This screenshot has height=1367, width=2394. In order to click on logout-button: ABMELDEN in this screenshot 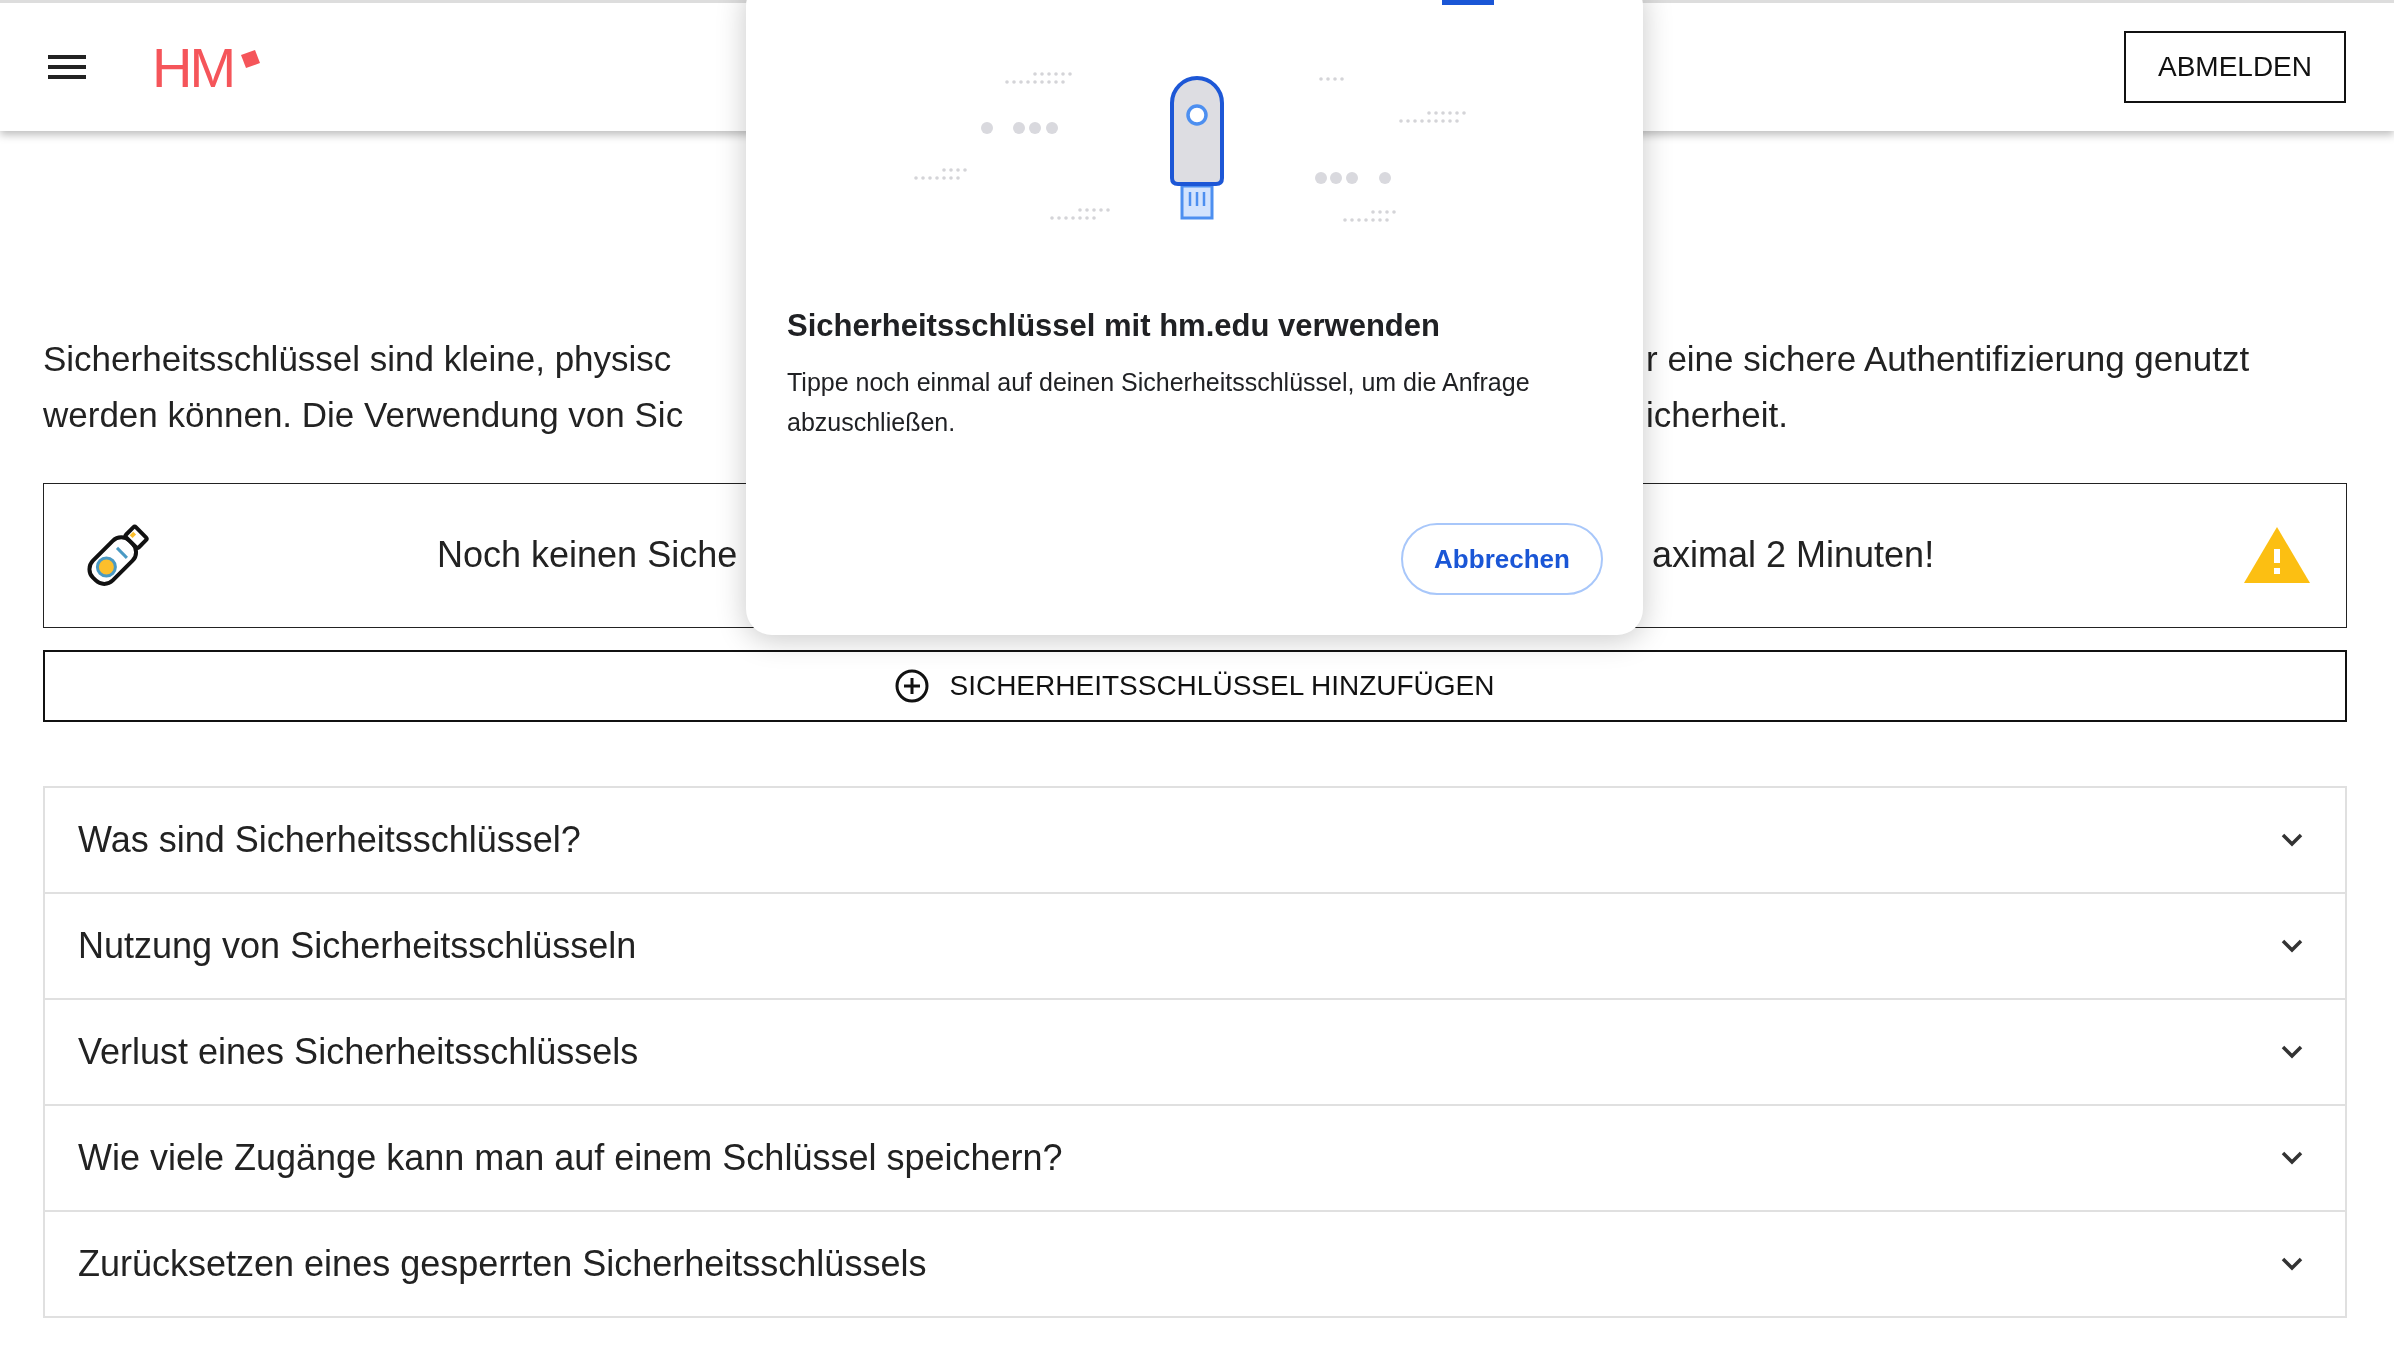, I will do `click(2235, 67)`.